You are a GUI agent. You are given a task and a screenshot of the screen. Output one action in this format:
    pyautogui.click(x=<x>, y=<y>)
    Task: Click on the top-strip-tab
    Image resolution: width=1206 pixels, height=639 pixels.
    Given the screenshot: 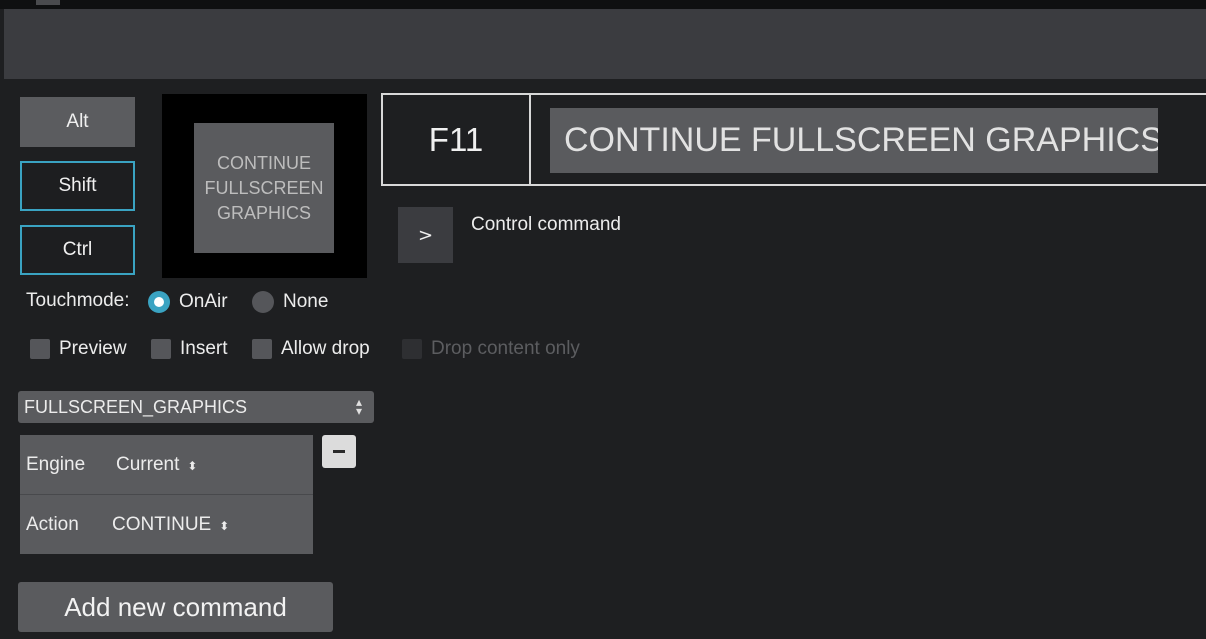 What is the action you would take?
    pyautogui.click(x=48, y=2)
    